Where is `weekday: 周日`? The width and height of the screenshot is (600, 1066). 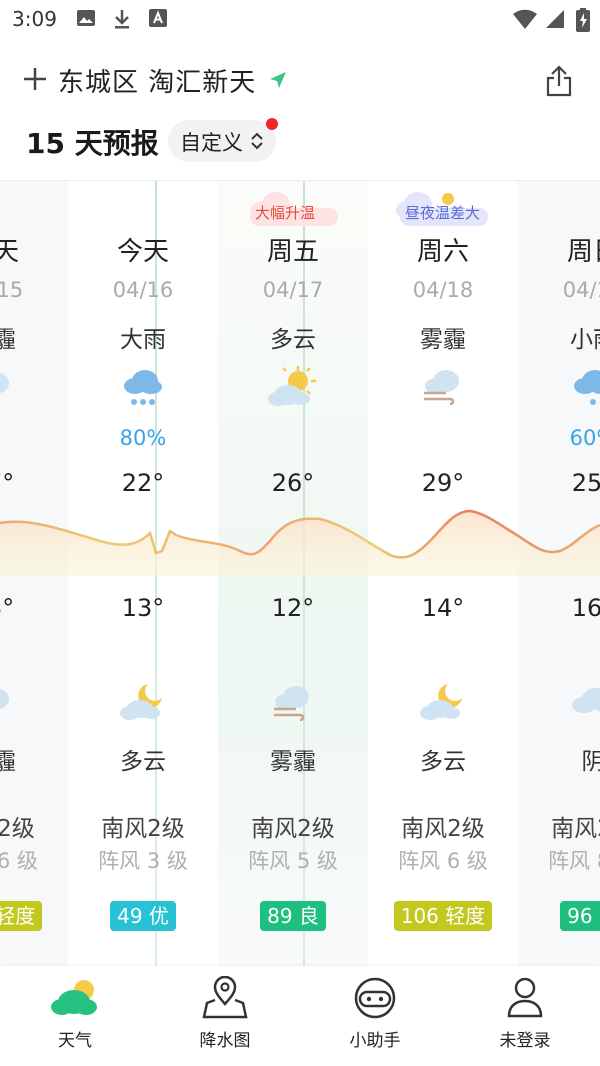
weekday: 周日 is located at coordinates (583, 252).